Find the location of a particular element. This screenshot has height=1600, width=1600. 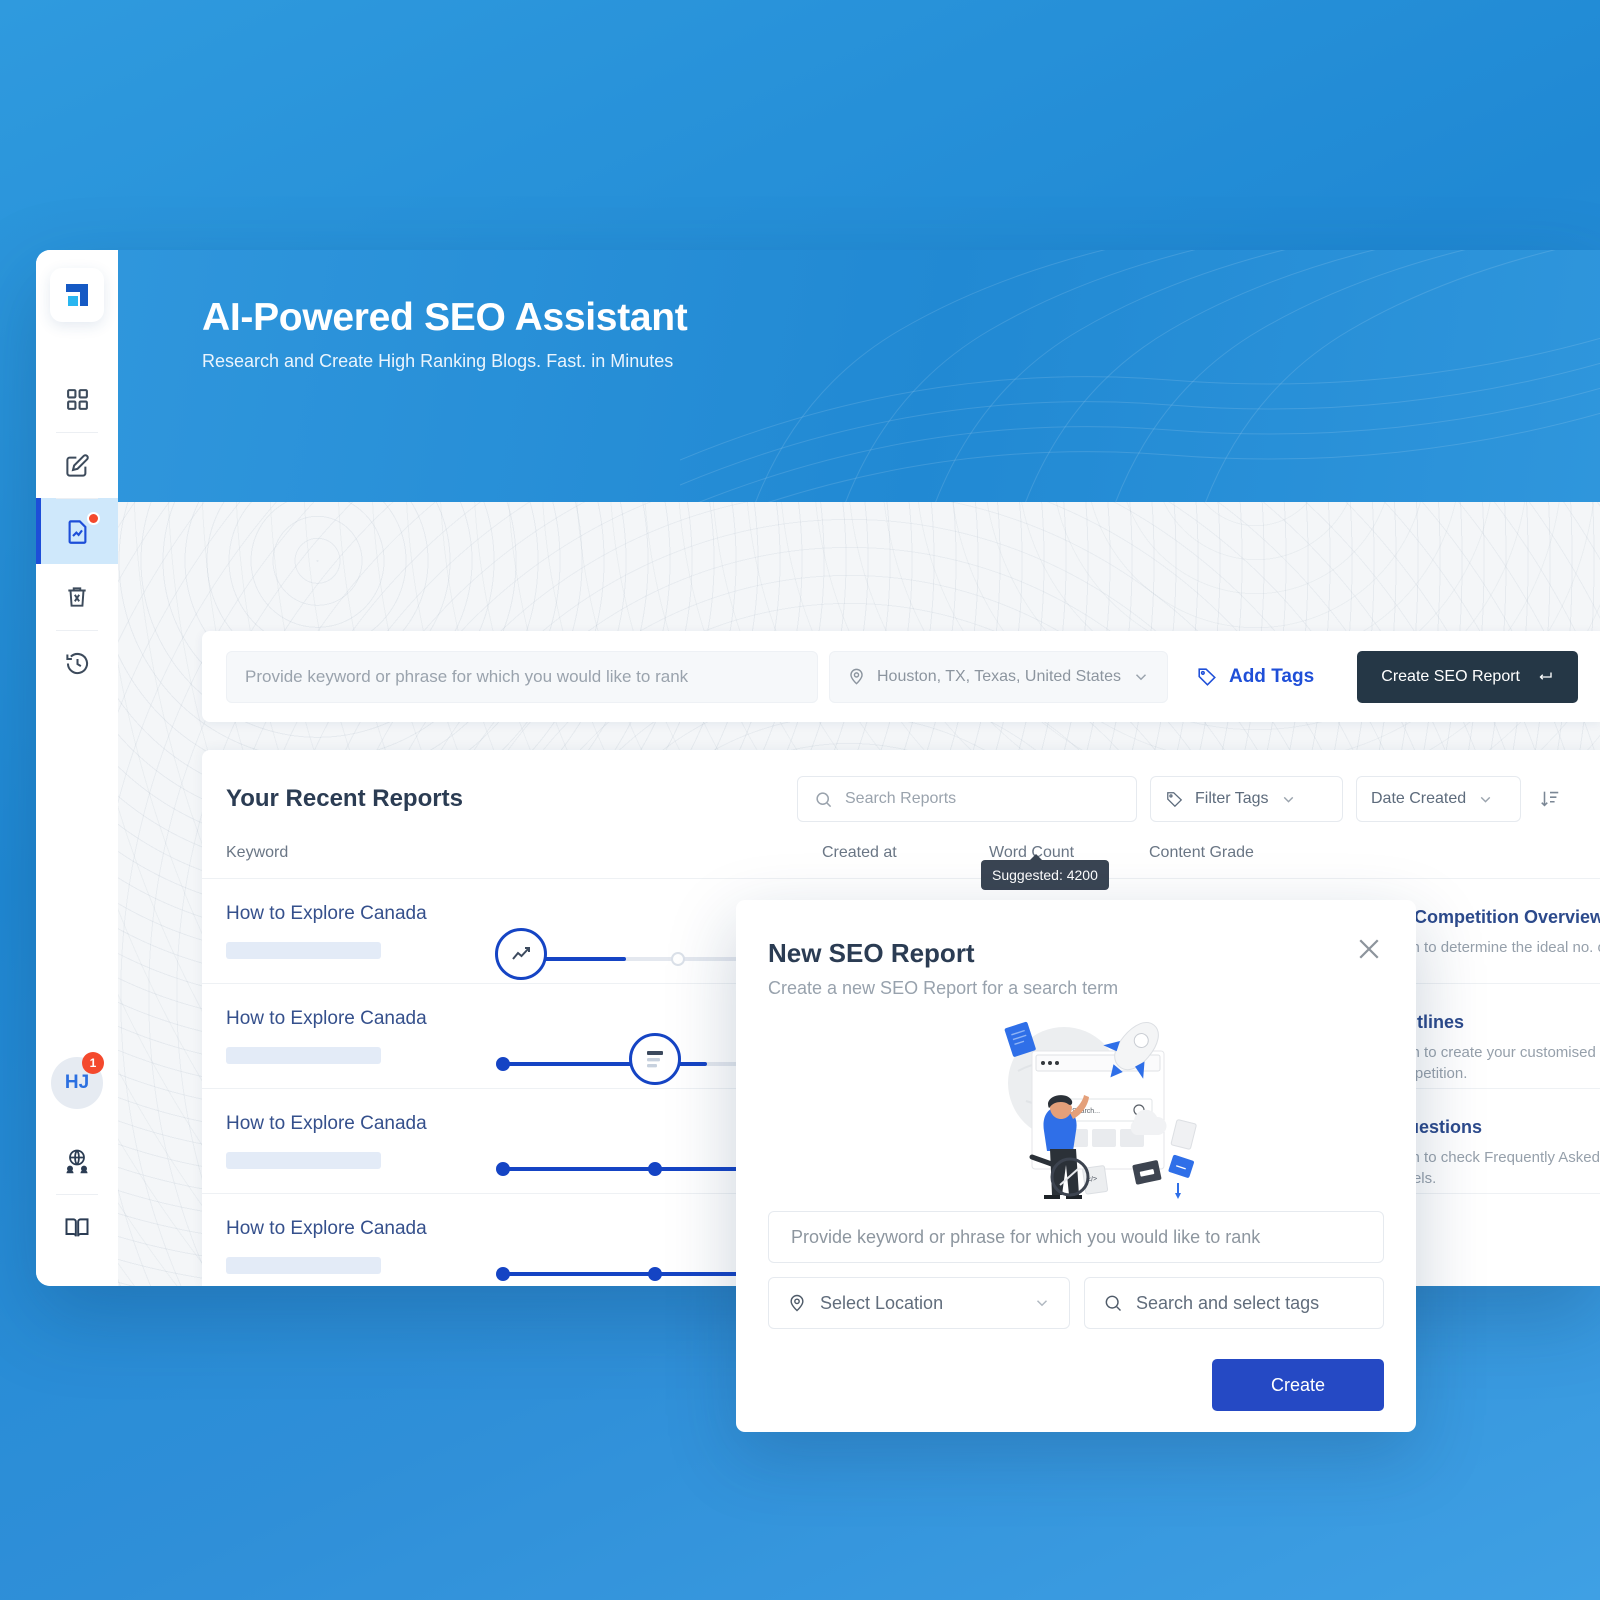

date-created-select: Date Created is located at coordinates (1438, 799).